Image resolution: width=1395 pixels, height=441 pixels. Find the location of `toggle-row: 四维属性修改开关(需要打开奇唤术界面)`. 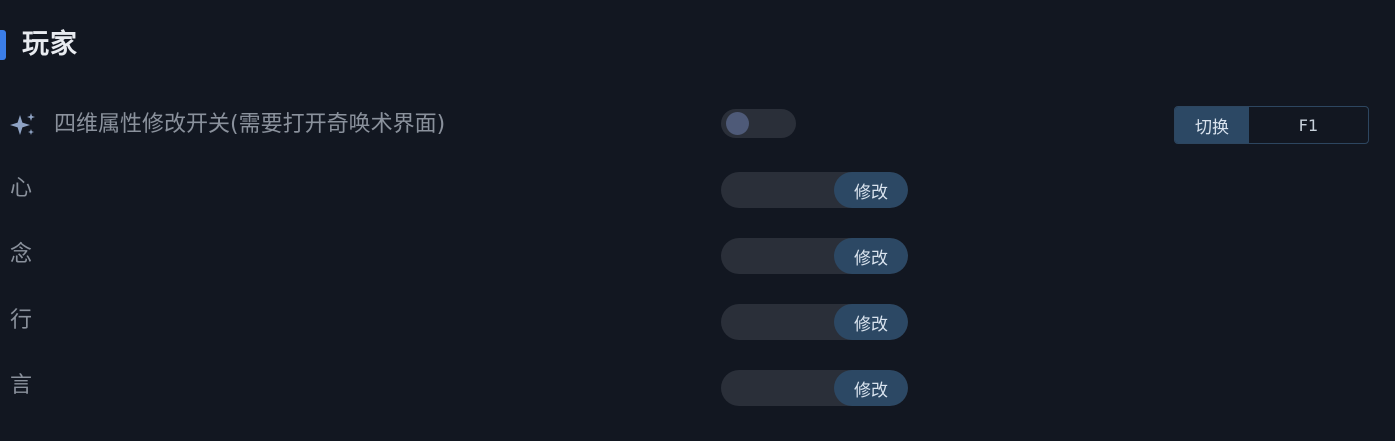

toggle-row: 四维属性修改开关(需要打开奇唤术界面) is located at coordinates (227, 125).